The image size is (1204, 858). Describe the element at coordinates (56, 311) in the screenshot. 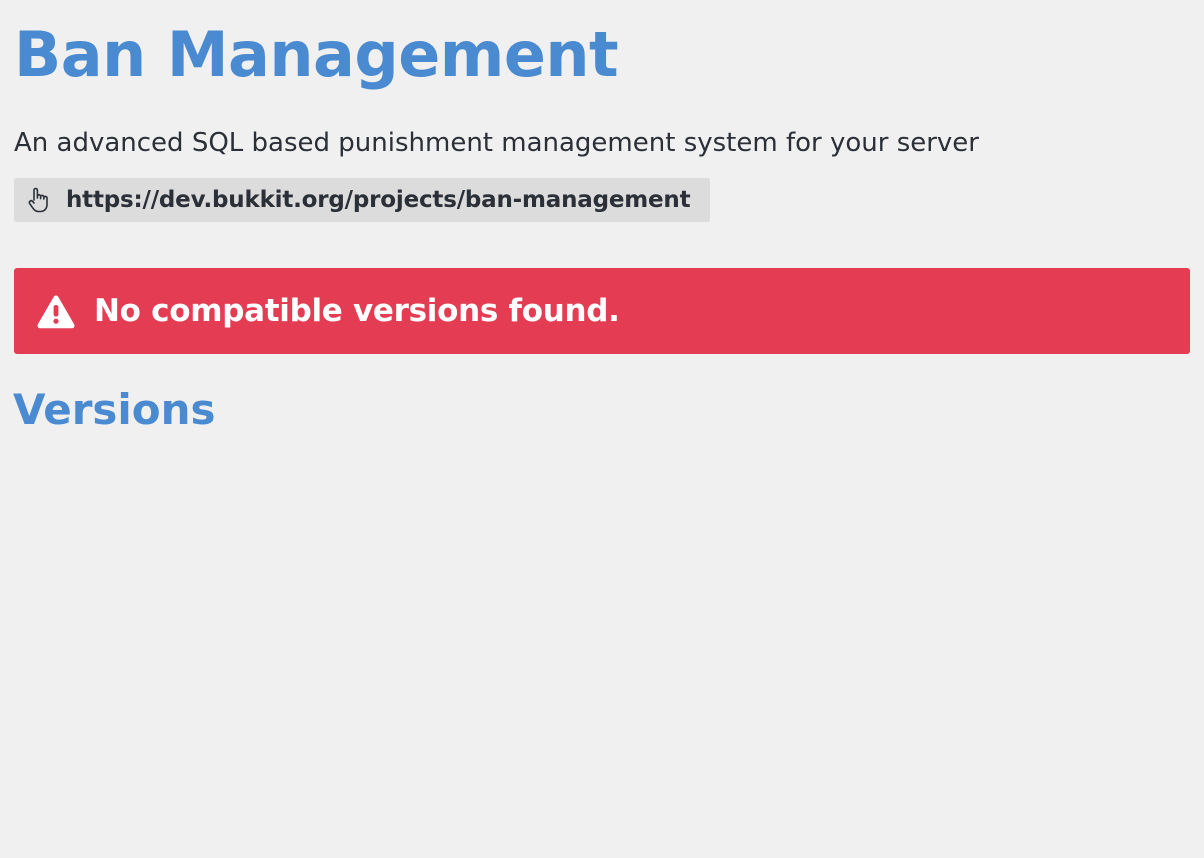

I see `warning-triangle-icon` at that location.